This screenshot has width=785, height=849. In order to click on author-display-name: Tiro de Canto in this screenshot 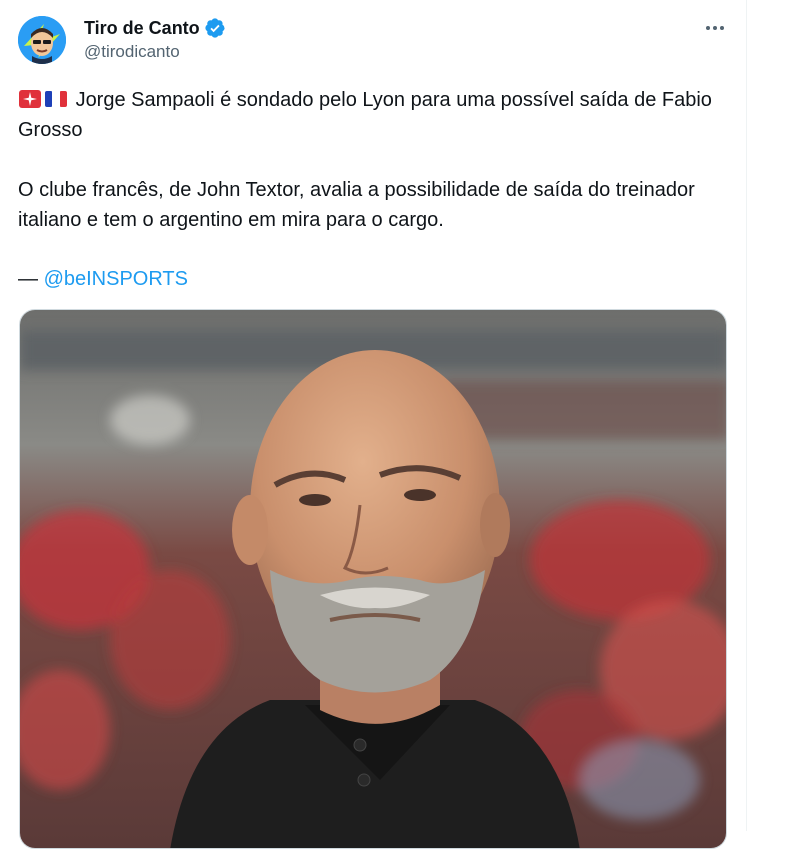, I will do `click(142, 28)`.